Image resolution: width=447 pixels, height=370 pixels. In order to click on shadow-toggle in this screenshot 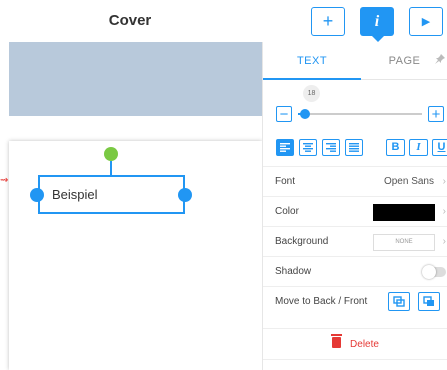, I will do `click(434, 272)`.